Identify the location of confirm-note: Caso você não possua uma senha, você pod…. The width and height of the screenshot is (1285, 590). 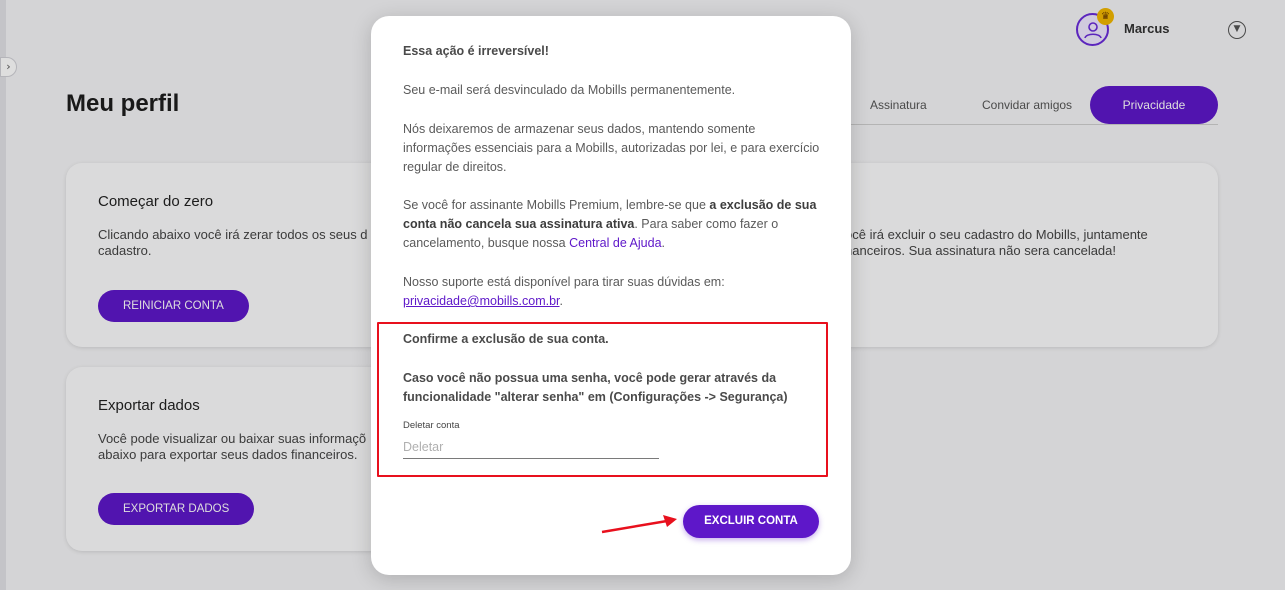
(595, 387).